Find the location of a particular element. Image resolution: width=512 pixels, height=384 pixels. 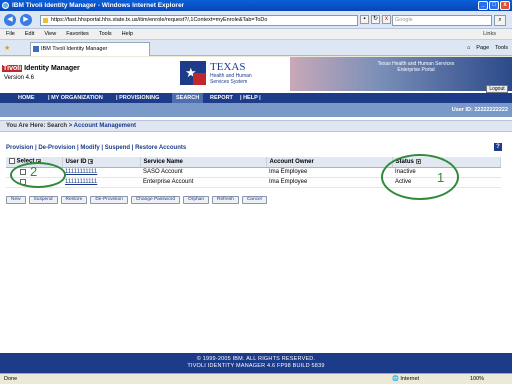

annotation-ellipse-select is located at coordinates (38, 175).